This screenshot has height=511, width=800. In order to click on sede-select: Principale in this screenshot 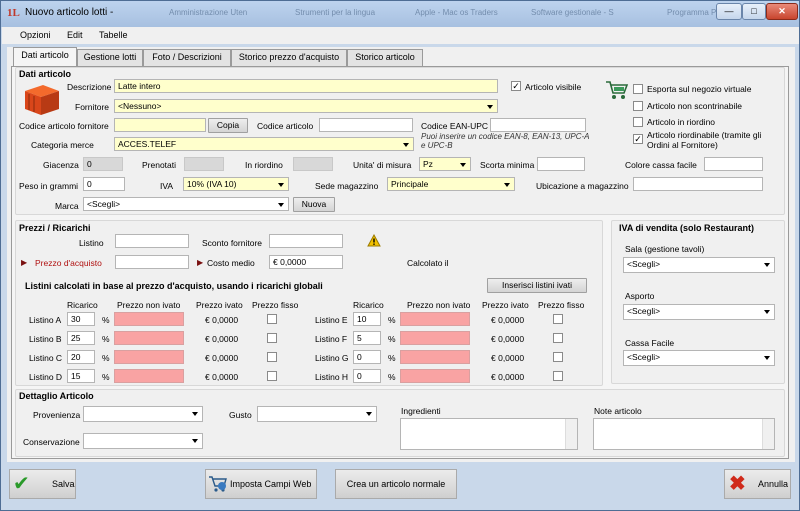, I will do `click(451, 184)`.